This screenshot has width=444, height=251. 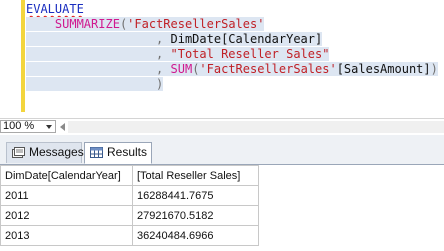 I want to click on chevron-down-icon, so click(x=49, y=127).